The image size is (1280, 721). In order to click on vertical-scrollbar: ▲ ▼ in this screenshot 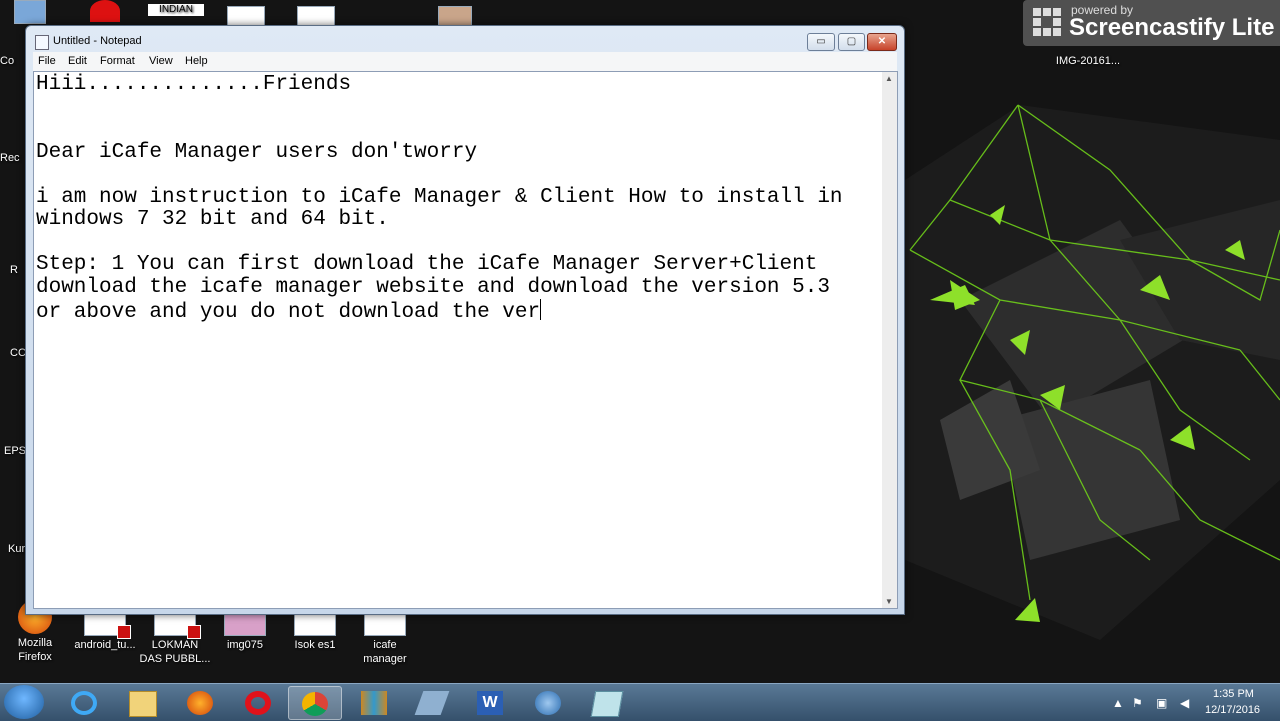, I will do `click(890, 340)`.